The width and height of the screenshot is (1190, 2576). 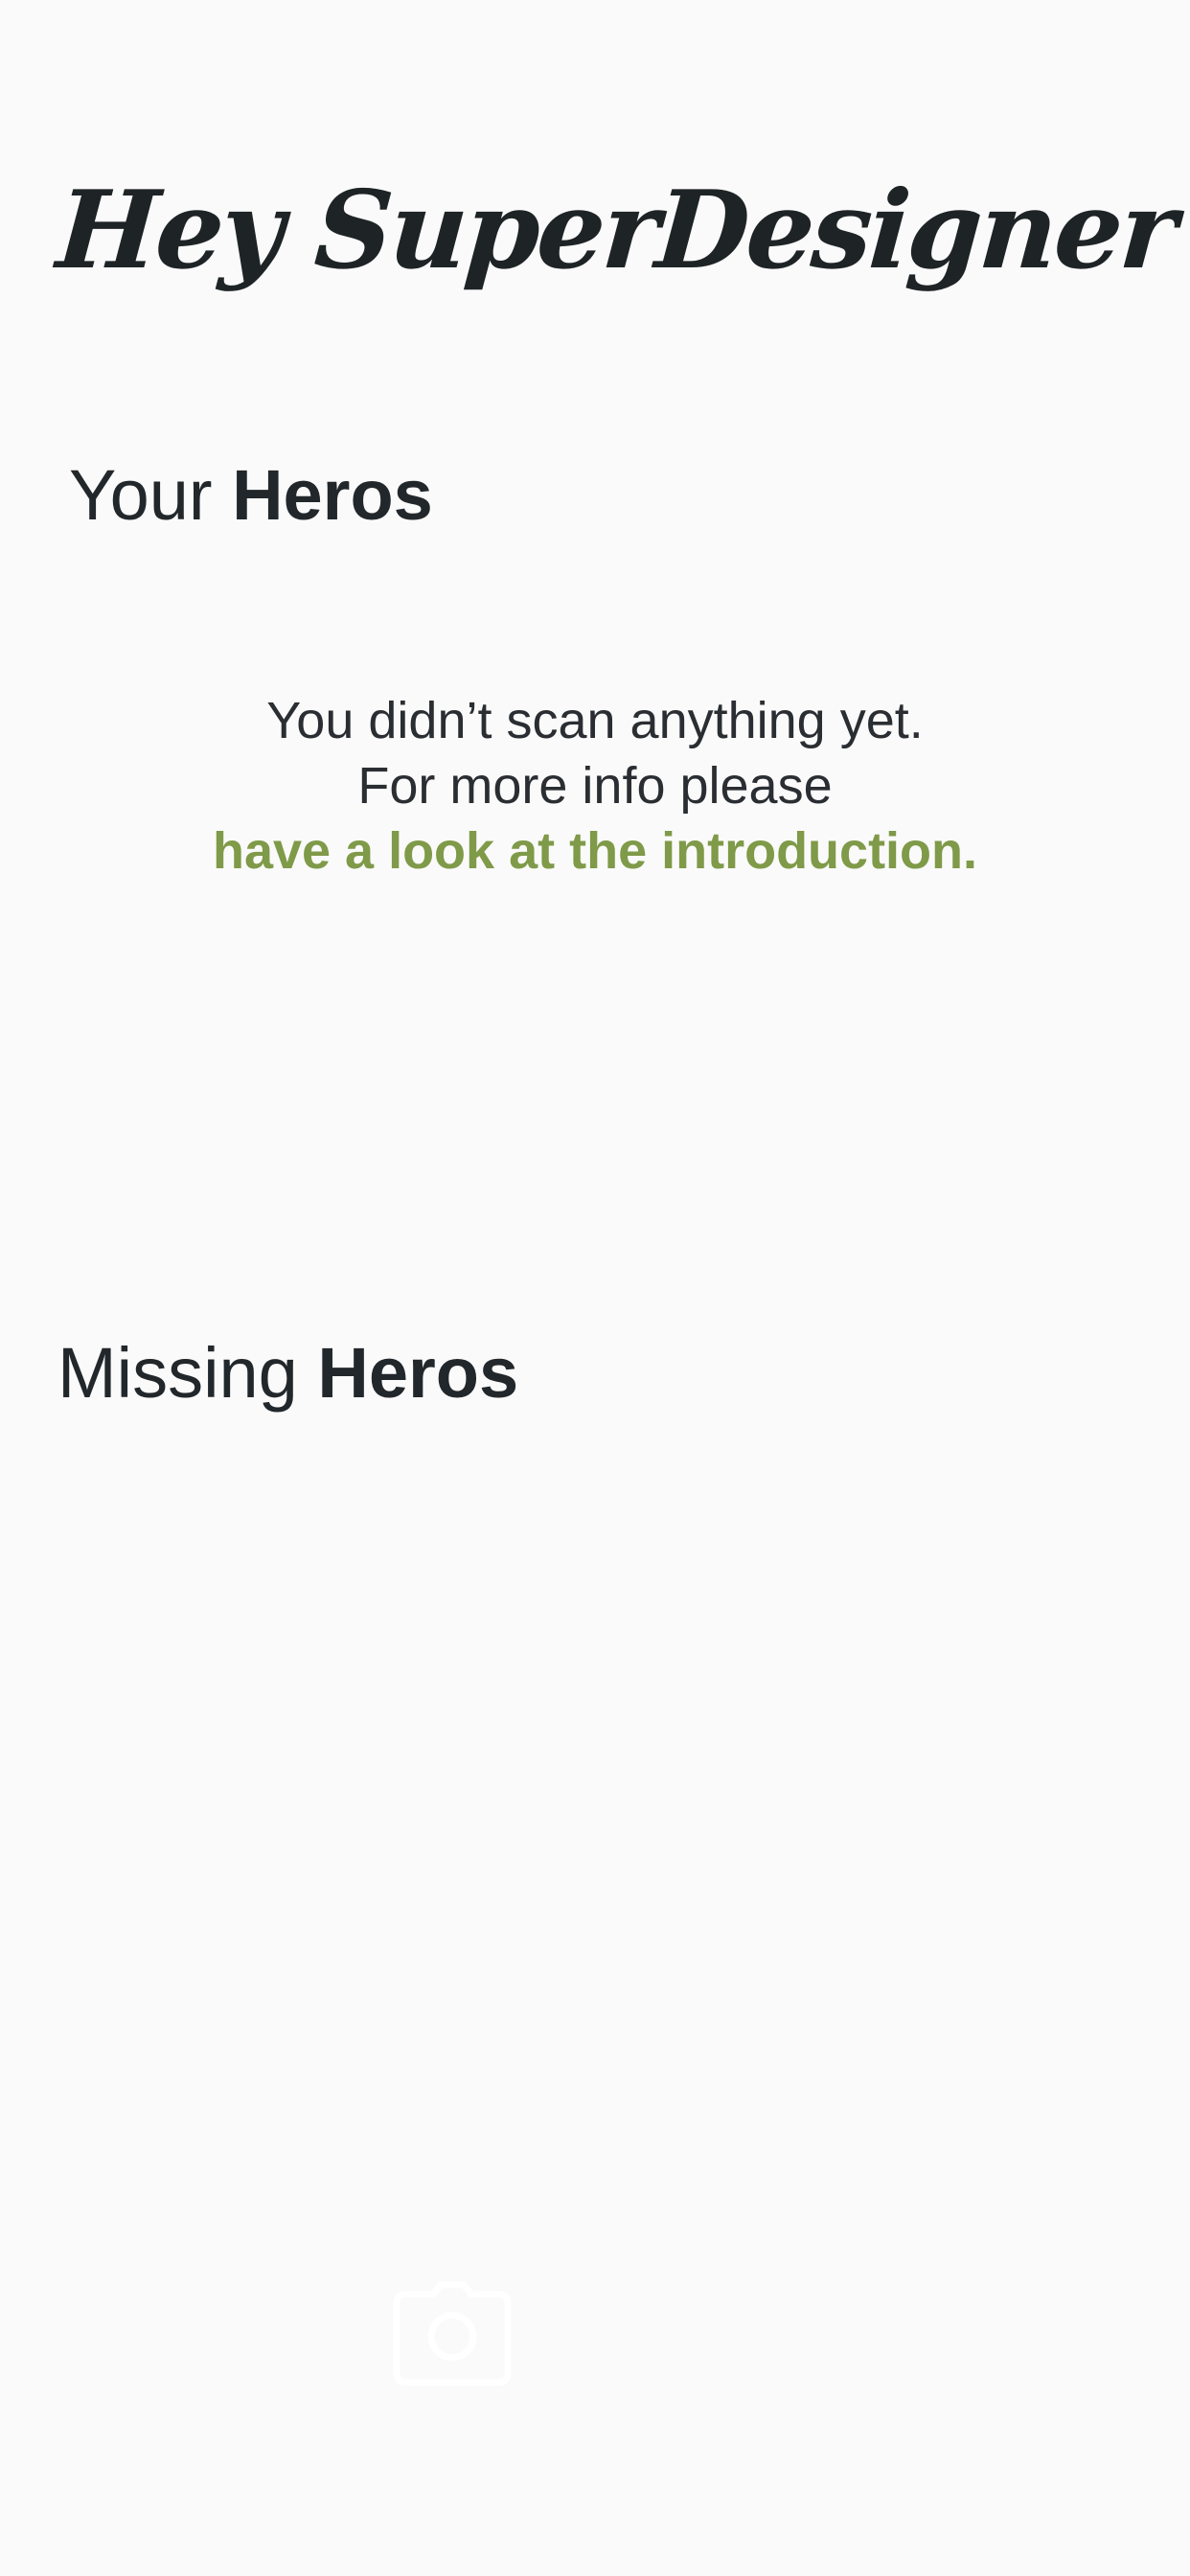 I want to click on missing-heros-title-light: Missing, so click(x=187, y=1373).